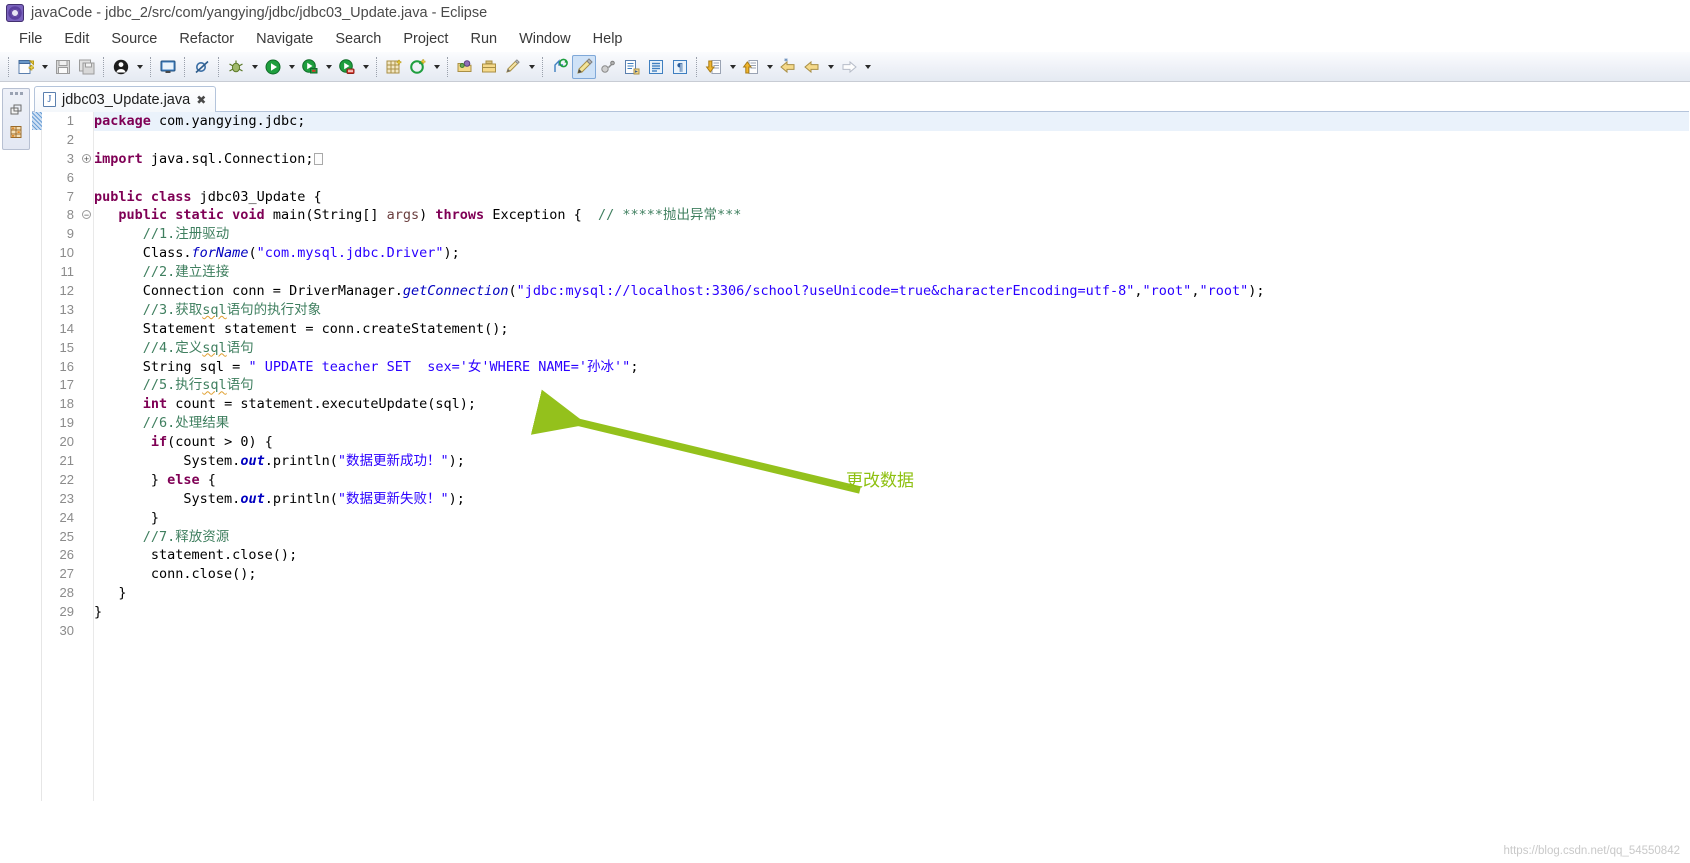  What do you see at coordinates (66, 536) in the screenshot?
I see `line-number: 25` at bounding box center [66, 536].